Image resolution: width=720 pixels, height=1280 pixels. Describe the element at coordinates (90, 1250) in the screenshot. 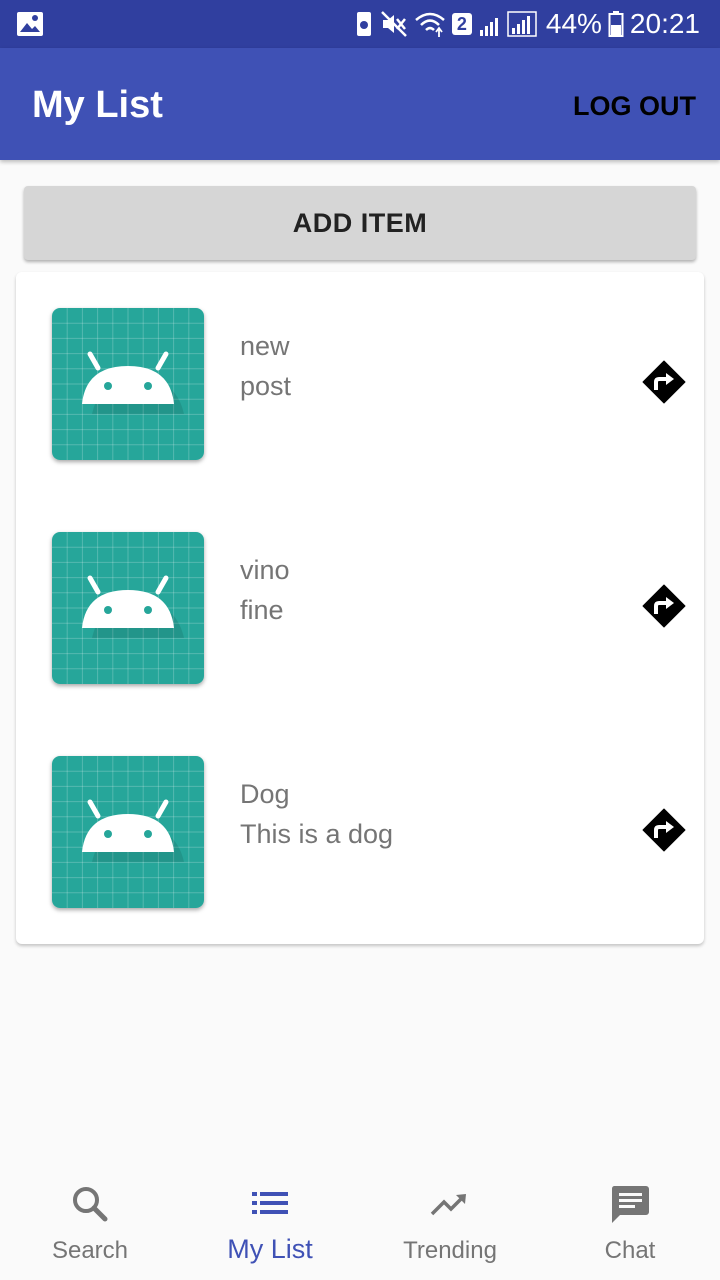

I see `nav-label-search: Search` at that location.